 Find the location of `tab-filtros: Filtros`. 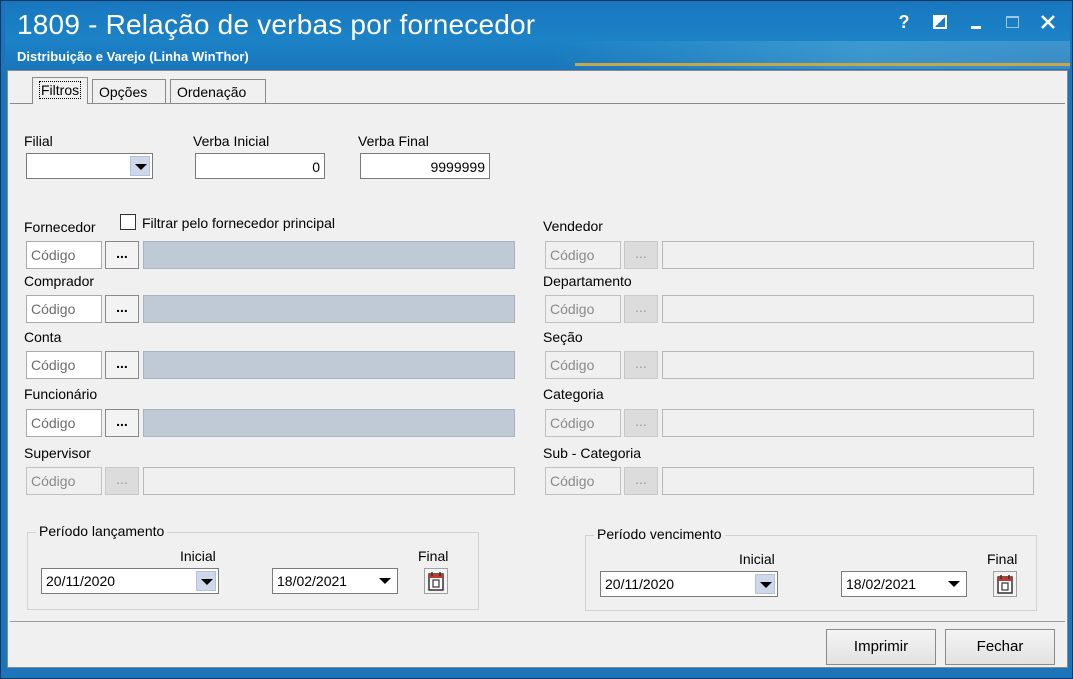

tab-filtros: Filtros is located at coordinates (60, 90).